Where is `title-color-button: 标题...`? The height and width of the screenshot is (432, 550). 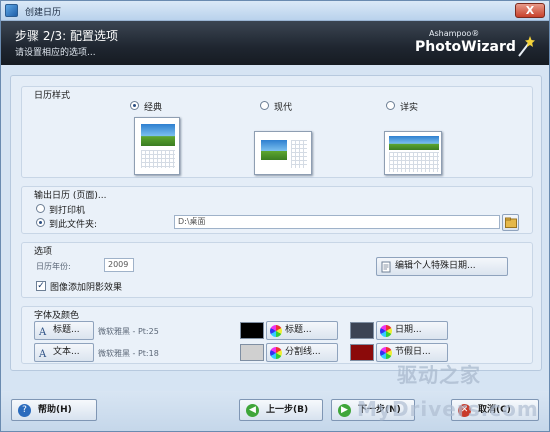
title-color-button: 标题... is located at coordinates (302, 330).